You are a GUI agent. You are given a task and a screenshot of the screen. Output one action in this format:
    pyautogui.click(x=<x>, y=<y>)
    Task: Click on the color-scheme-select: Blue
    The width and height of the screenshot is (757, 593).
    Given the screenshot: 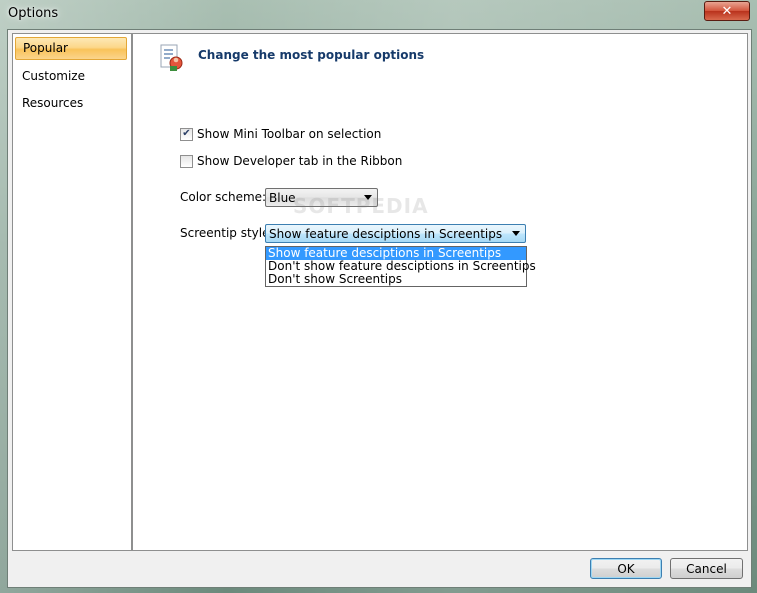 What is the action you would take?
    pyautogui.click(x=321, y=197)
    